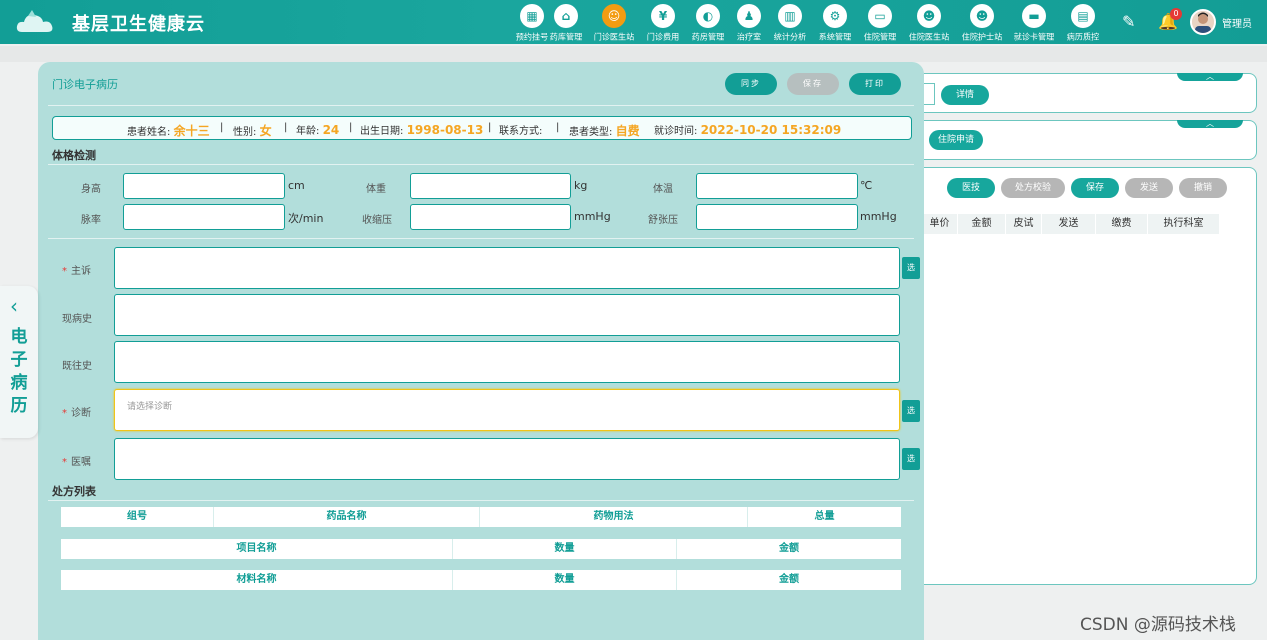 Image resolution: width=1267 pixels, height=640 pixels. What do you see at coordinates (940, 224) in the screenshot?
I see `column-header: 单价` at bounding box center [940, 224].